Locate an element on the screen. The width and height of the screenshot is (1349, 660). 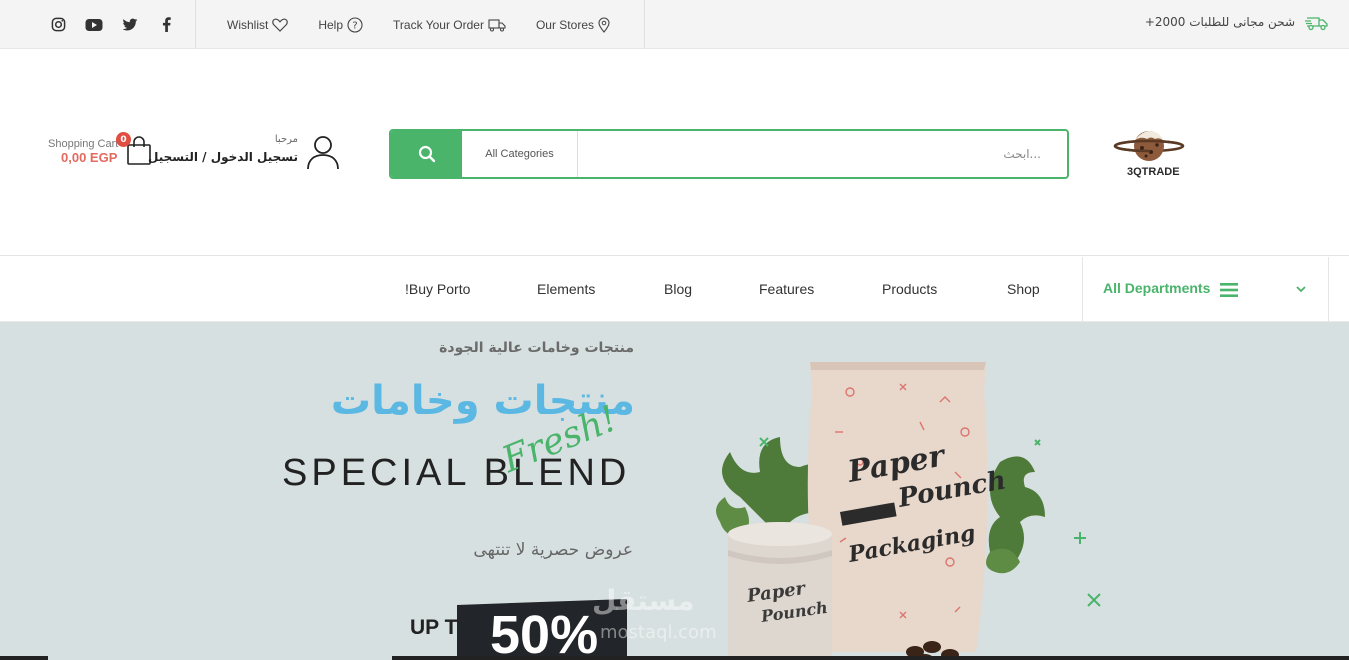
shipping-truck-icon is located at coordinates (1316, 24).